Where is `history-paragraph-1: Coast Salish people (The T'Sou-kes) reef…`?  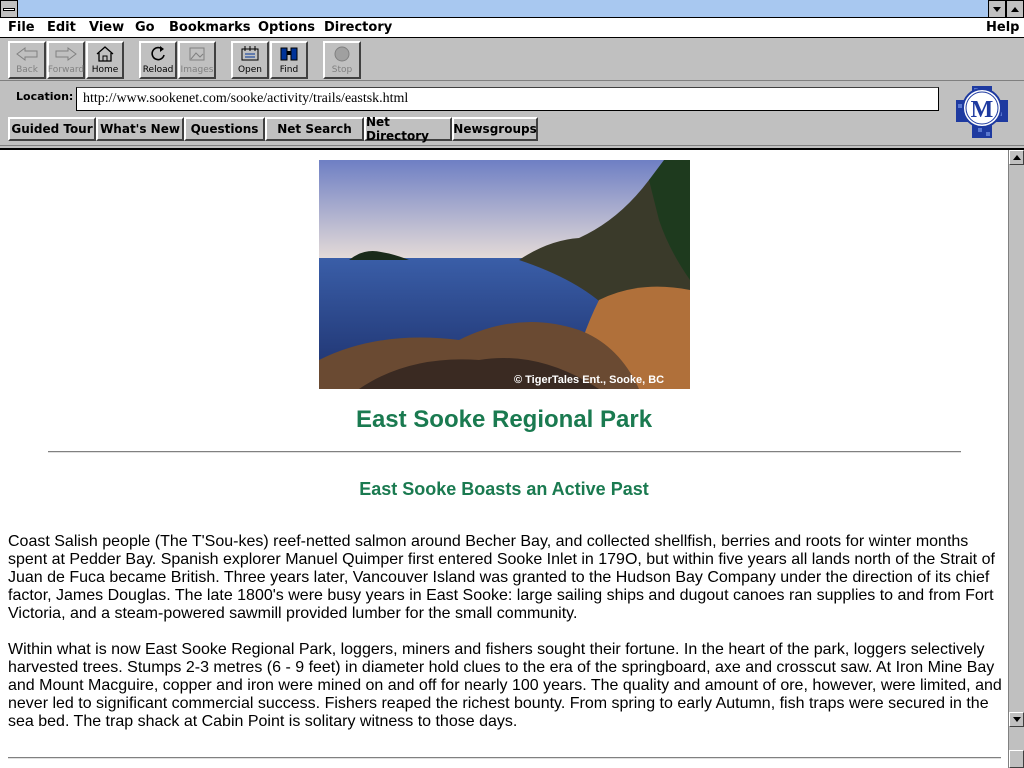 history-paragraph-1: Coast Salish people (The T'Sou-kes) reef… is located at coordinates (501, 577).